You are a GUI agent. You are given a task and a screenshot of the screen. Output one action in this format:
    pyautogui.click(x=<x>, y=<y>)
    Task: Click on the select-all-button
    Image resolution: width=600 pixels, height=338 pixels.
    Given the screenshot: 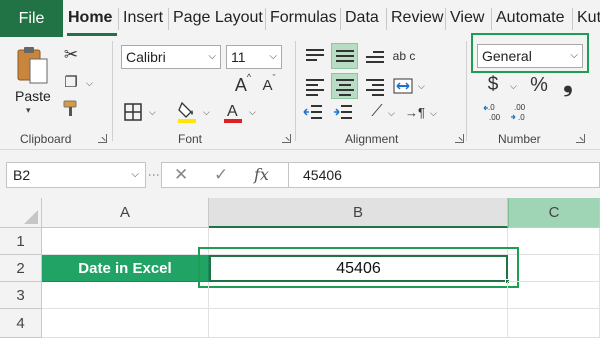 What is the action you would take?
    pyautogui.click(x=21, y=213)
    